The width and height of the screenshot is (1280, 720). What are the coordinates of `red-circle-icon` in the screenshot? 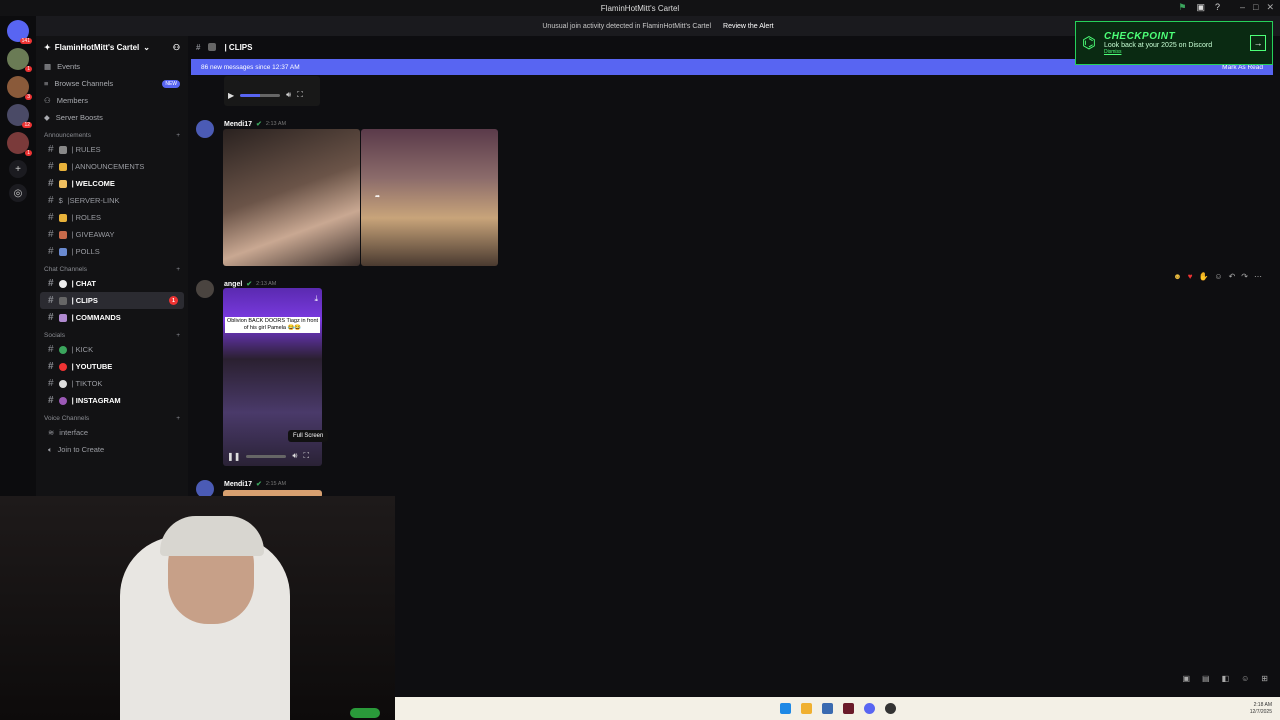 It's located at (62, 366).